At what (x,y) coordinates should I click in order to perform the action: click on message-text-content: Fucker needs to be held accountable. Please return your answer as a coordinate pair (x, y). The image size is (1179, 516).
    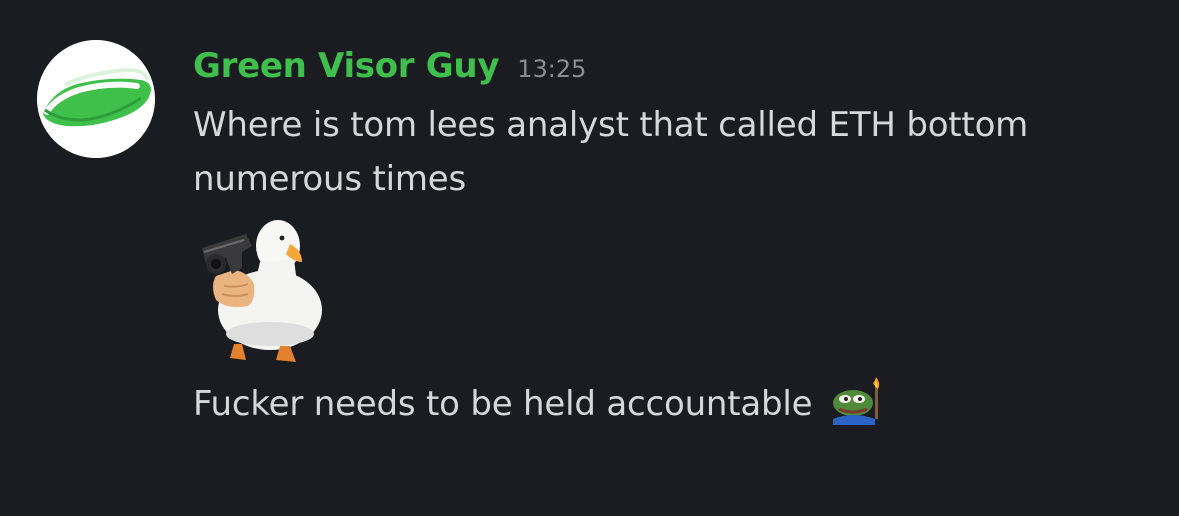
    Looking at the image, I should click on (503, 404).